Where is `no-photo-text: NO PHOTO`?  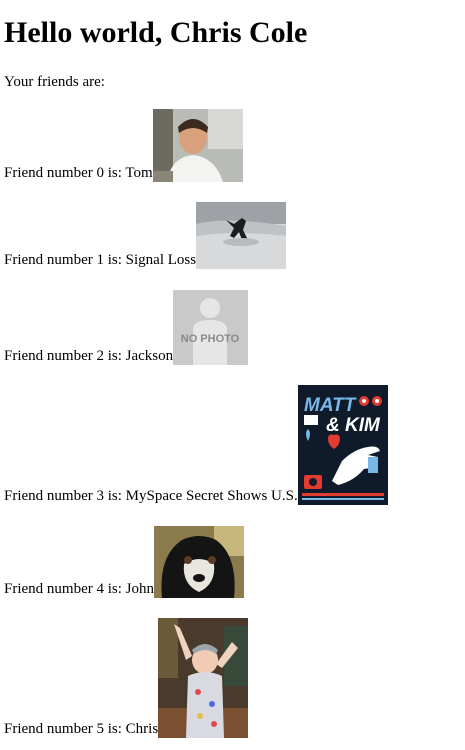 no-photo-text: NO PHOTO is located at coordinates (210, 339).